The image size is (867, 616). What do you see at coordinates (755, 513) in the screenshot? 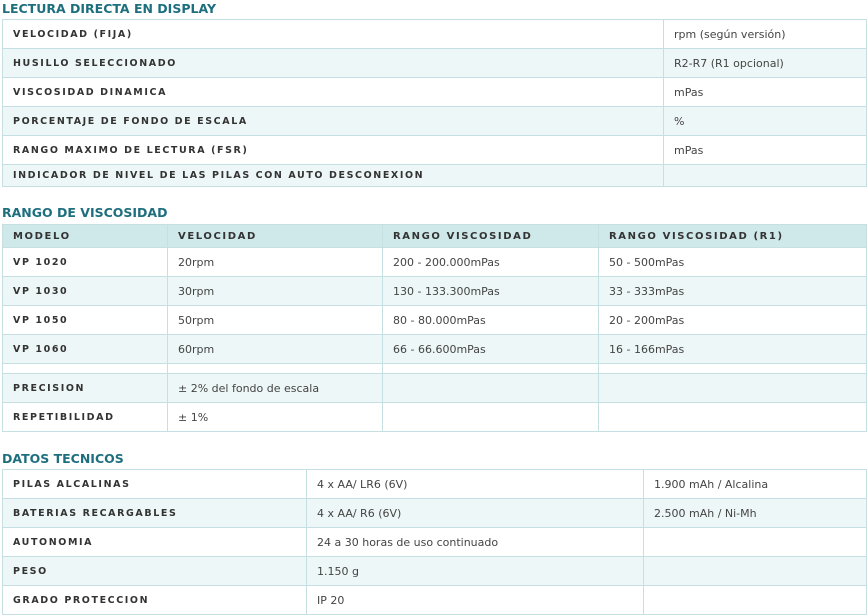
I see `row-extra: 2.500 mAh / Ni-Mh` at bounding box center [755, 513].